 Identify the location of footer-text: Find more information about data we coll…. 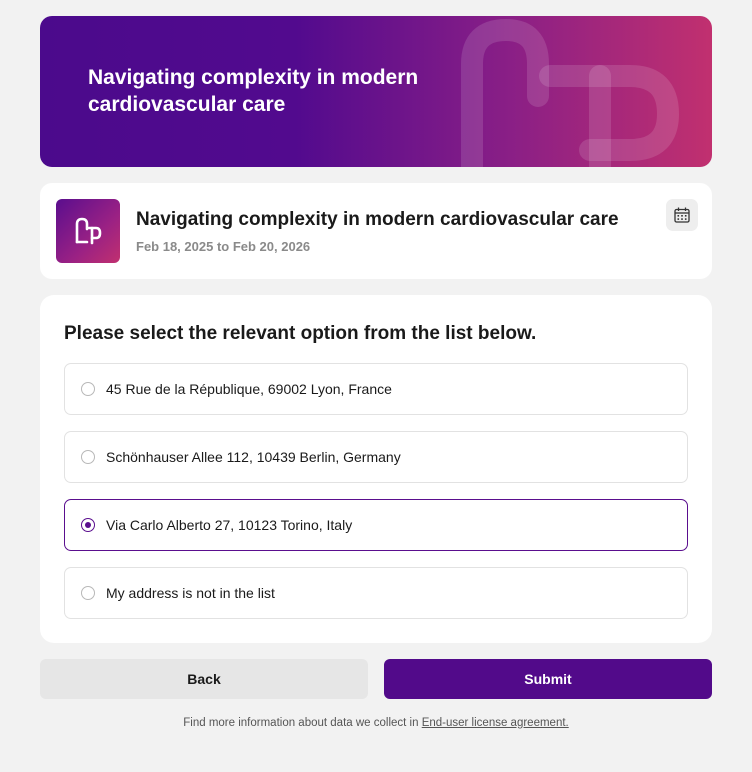
(301, 723).